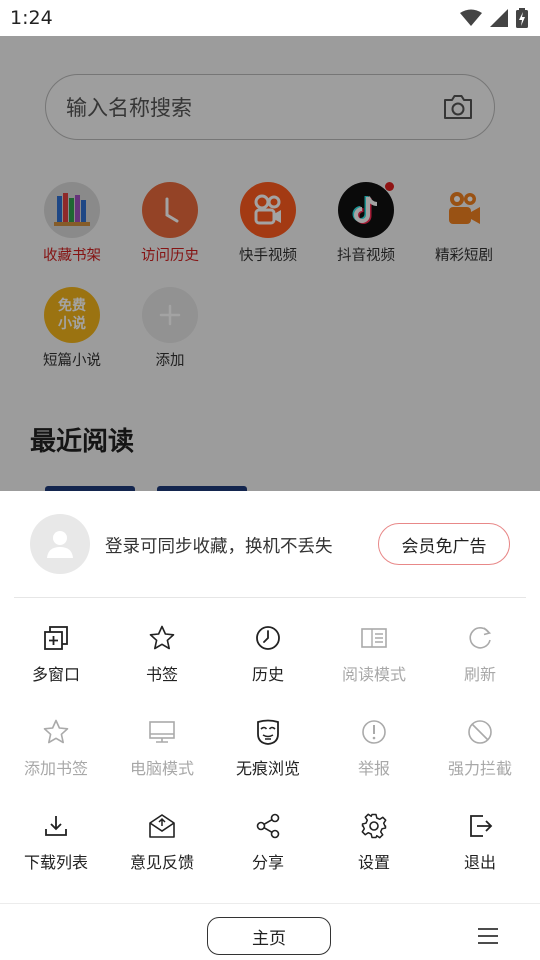 The image size is (540, 960). What do you see at coordinates (56, 847) in the screenshot?
I see `menu-downloads: 下载列表` at bounding box center [56, 847].